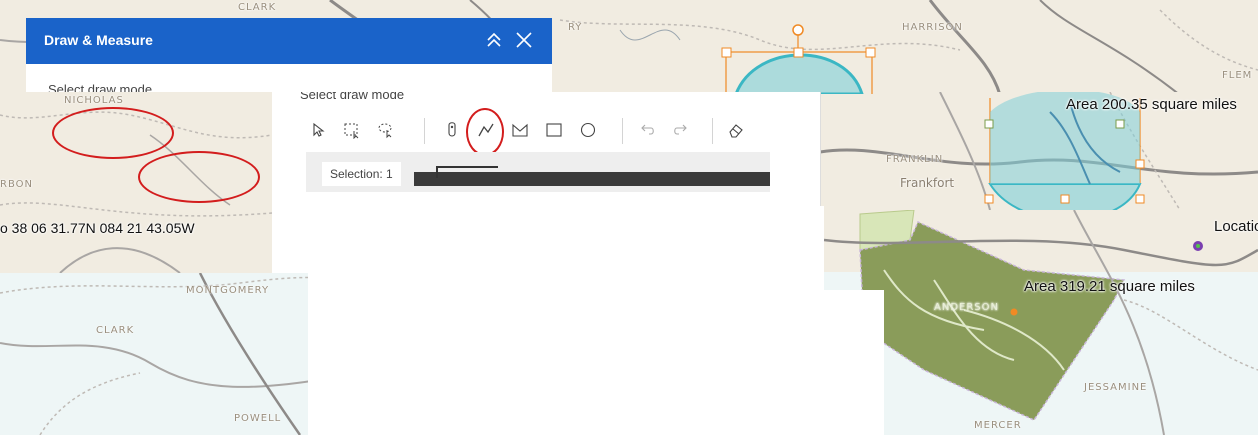 The height and width of the screenshot is (435, 1258). Describe the element at coordinates (100, 87) in the screenshot. I see `panel-mode-label-fragment: Select draw mode` at that location.